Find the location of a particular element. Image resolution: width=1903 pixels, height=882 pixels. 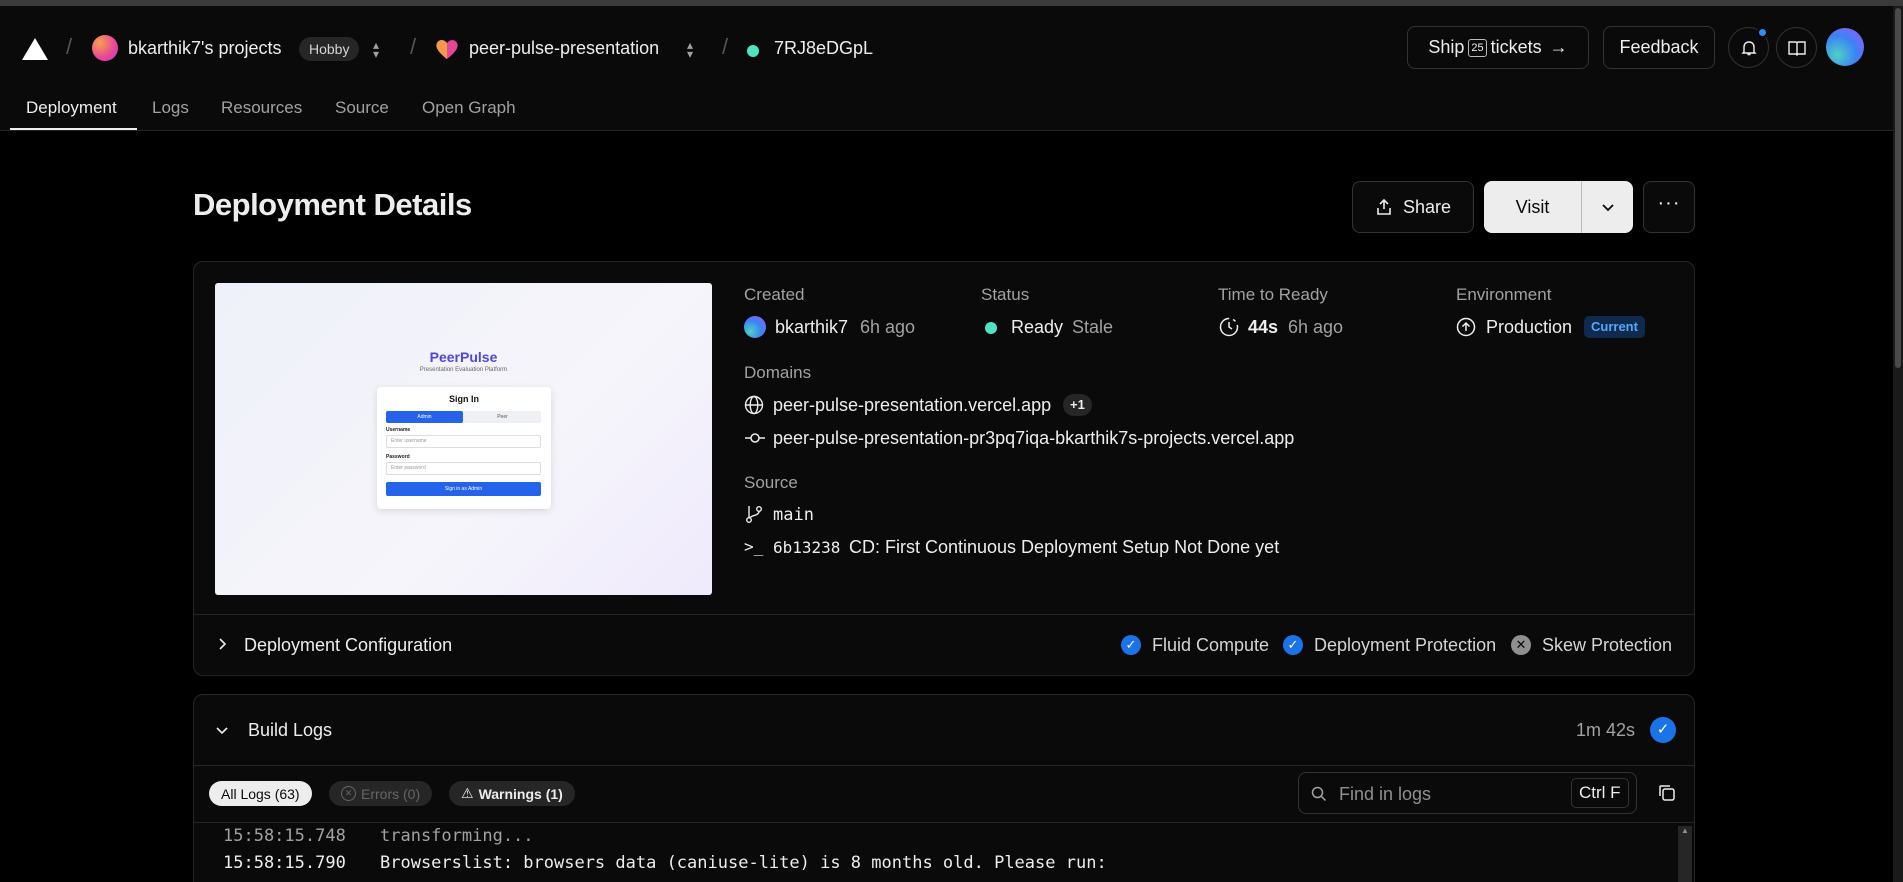

filter-errors: ✕ Errors (0) is located at coordinates (381, 793).